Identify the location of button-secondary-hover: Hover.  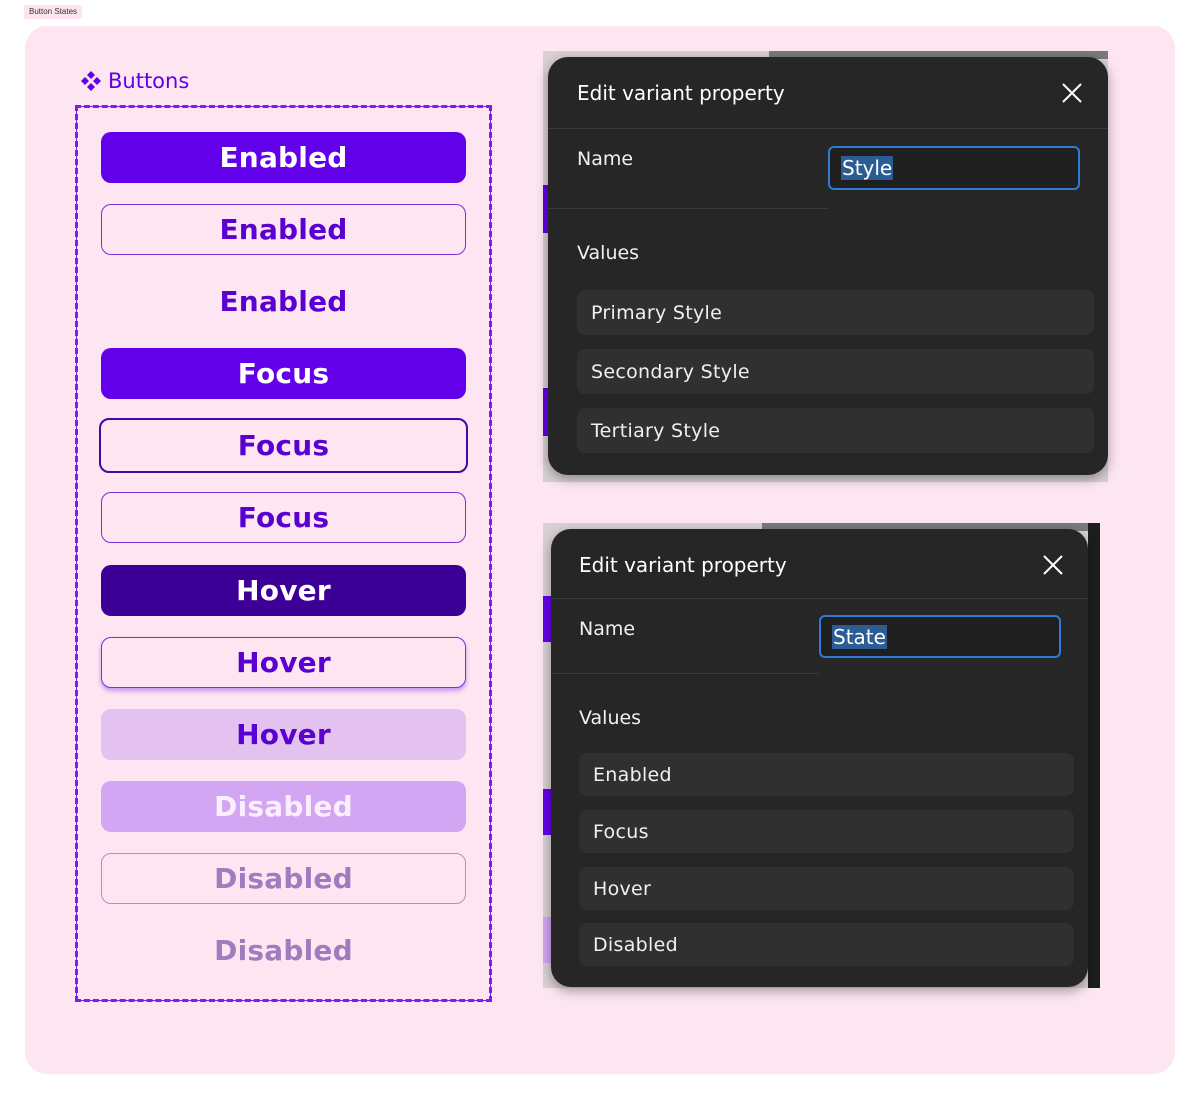
(283, 662).